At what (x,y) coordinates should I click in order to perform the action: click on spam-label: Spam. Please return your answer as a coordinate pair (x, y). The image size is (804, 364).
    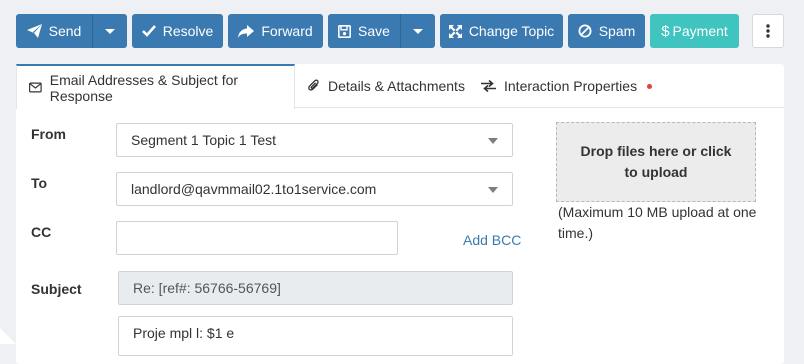
    Looking at the image, I should click on (617, 31).